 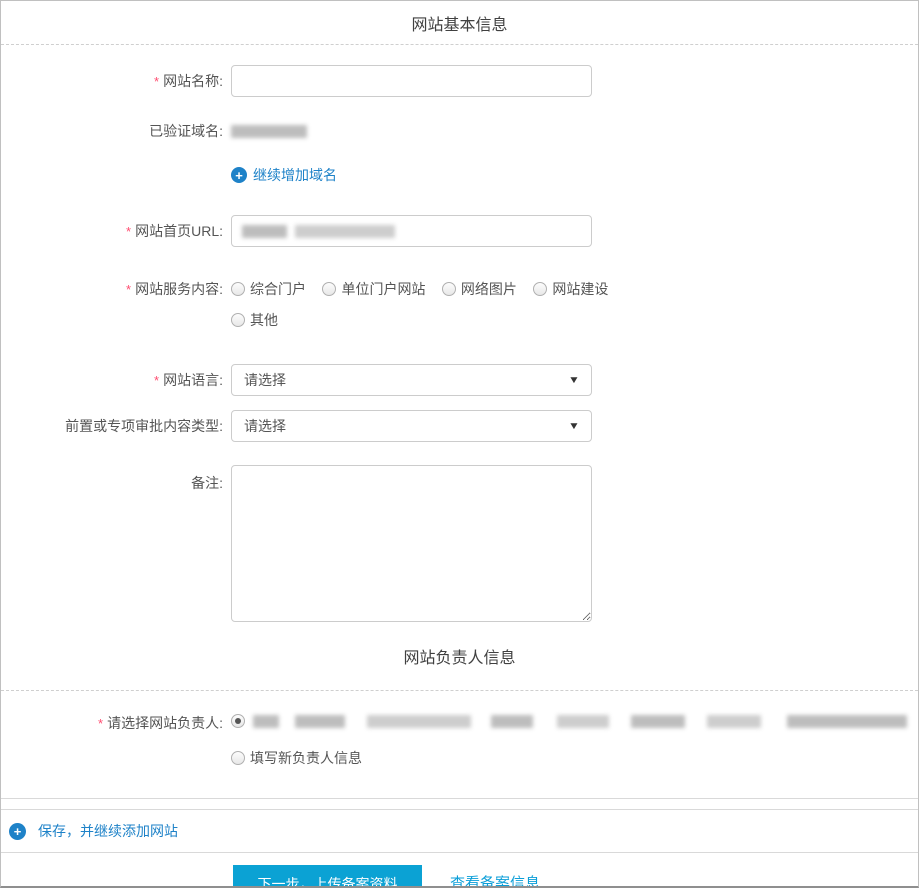 I want to click on owner-options-line2: 填写新负责人信息, so click(x=574, y=758).